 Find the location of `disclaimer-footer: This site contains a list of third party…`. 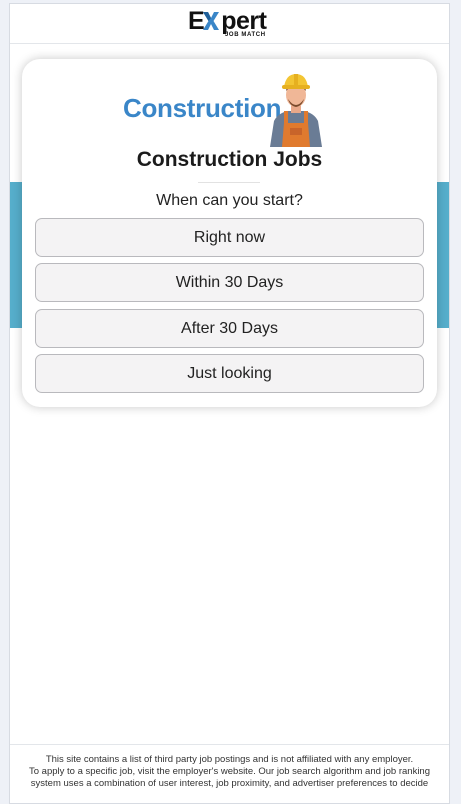

disclaimer-footer: This site contains a list of third party… is located at coordinates (229, 773).